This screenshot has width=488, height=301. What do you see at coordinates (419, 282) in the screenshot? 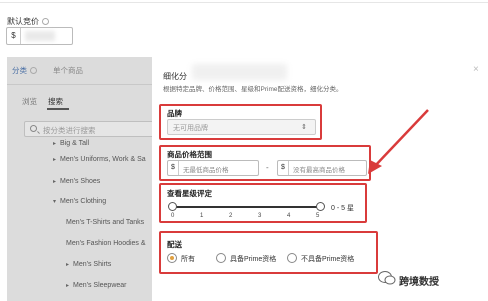
I see `watermark-text: 跨境数授` at bounding box center [419, 282].